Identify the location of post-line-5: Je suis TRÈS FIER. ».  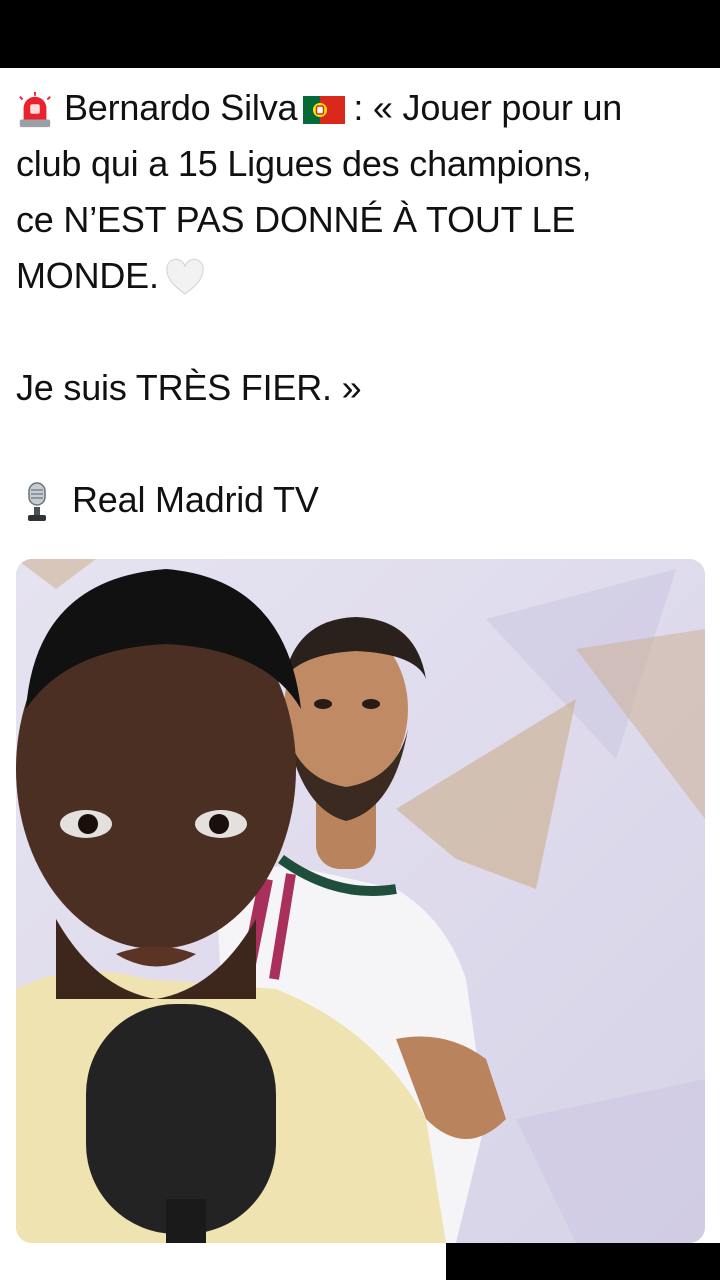
(189, 387).